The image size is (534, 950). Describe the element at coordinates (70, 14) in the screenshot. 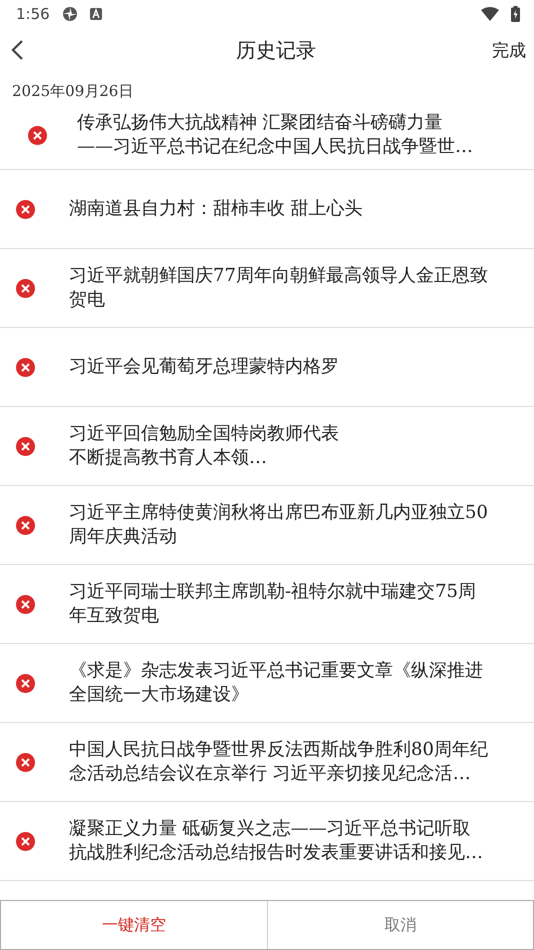

I see `pinwheel-icon` at that location.